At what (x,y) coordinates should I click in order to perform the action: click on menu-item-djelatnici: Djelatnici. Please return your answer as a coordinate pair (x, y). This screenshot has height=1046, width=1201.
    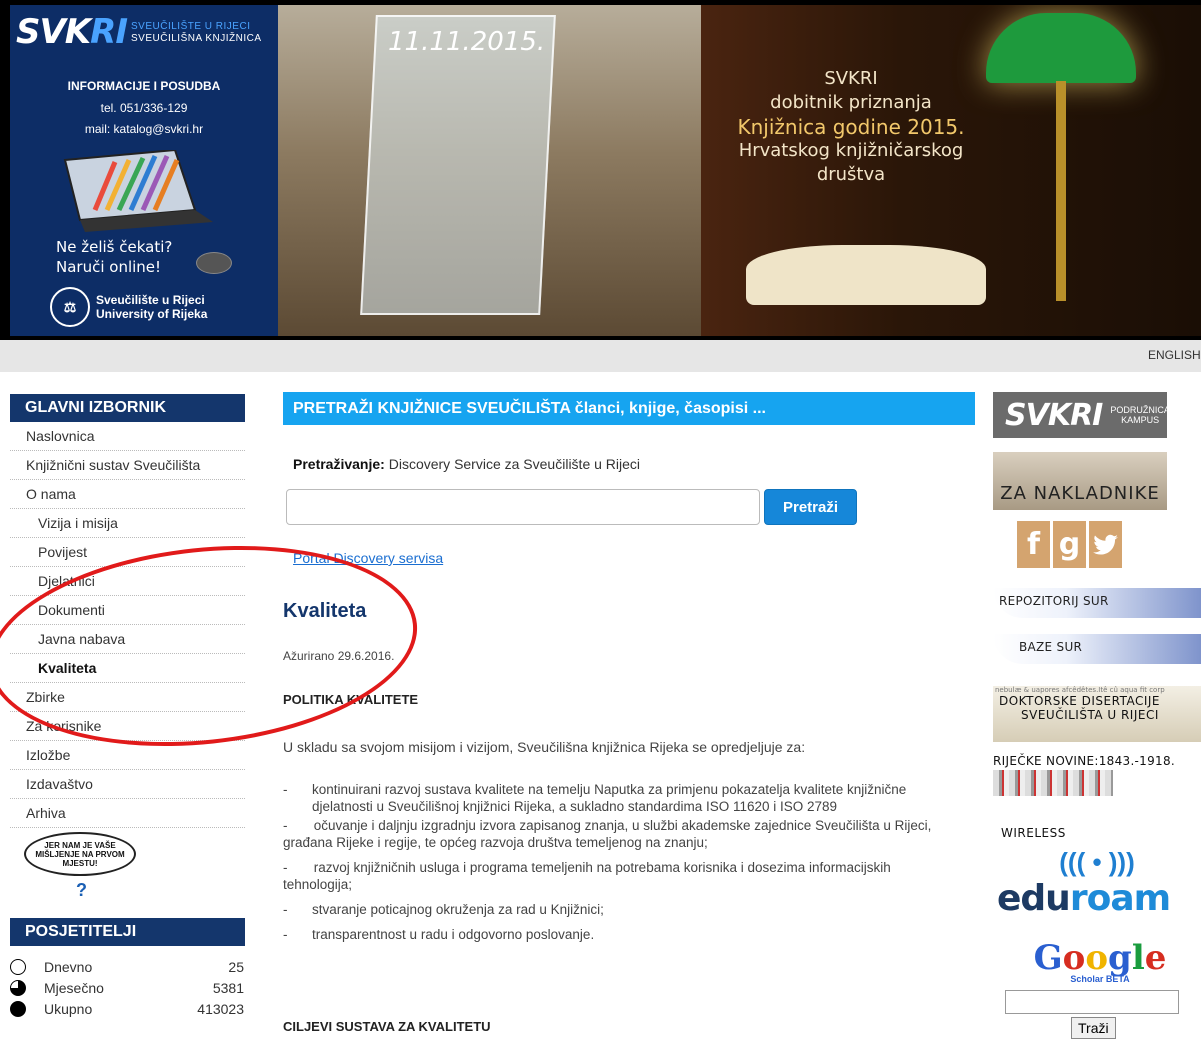
    Looking at the image, I should click on (127, 581).